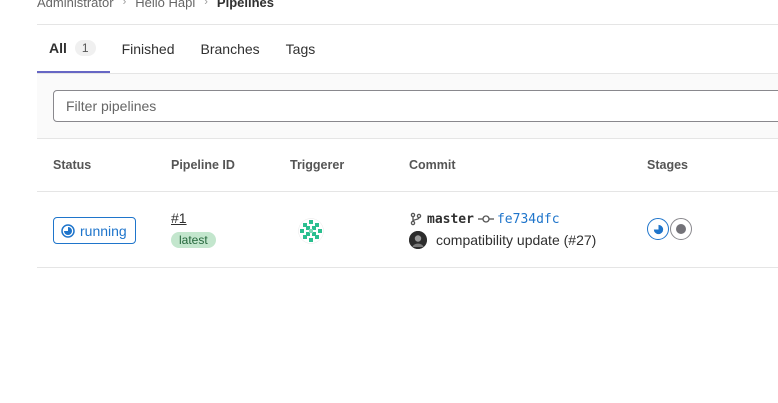 The image size is (778, 403). I want to click on status-pending-icon, so click(681, 229).